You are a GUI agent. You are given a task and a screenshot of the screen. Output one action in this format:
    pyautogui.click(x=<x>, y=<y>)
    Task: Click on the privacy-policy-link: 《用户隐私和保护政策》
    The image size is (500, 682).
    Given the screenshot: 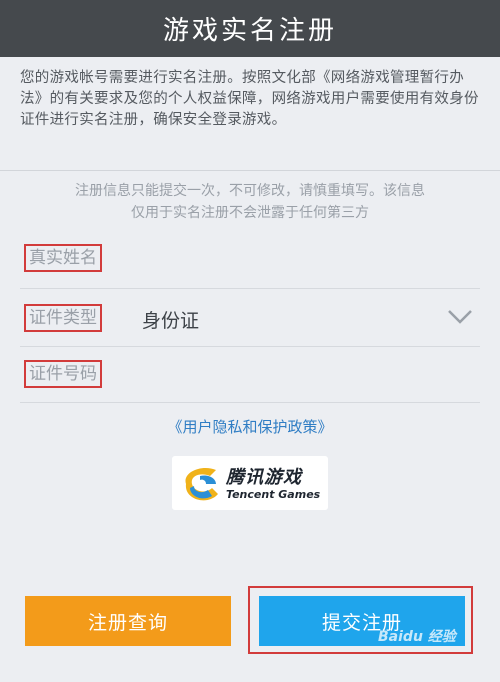 What is the action you would take?
    pyautogui.click(x=250, y=426)
    